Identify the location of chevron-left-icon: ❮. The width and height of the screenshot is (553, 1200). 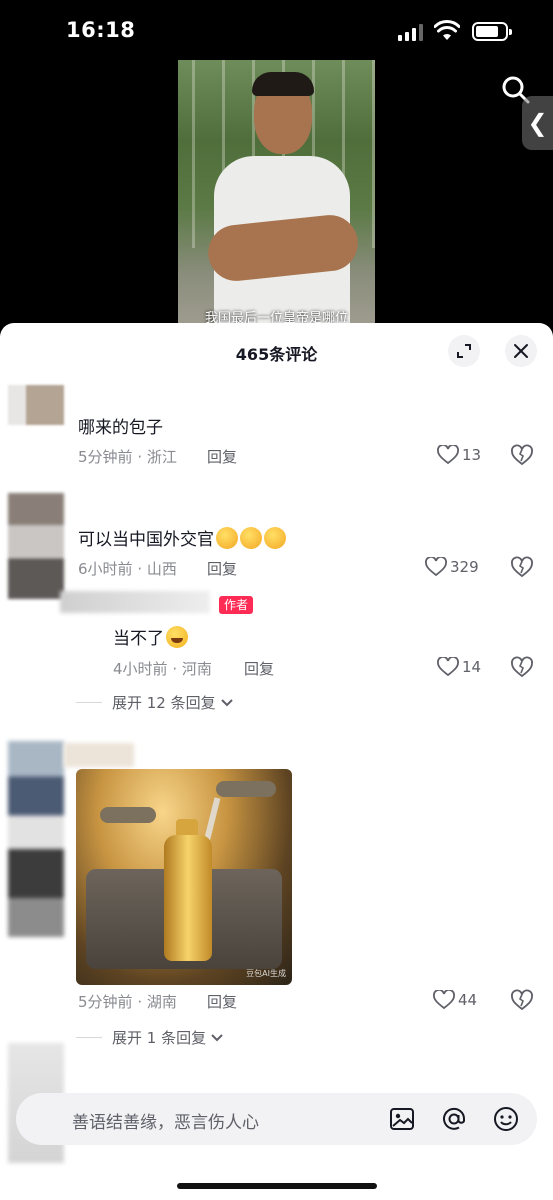
(537, 123).